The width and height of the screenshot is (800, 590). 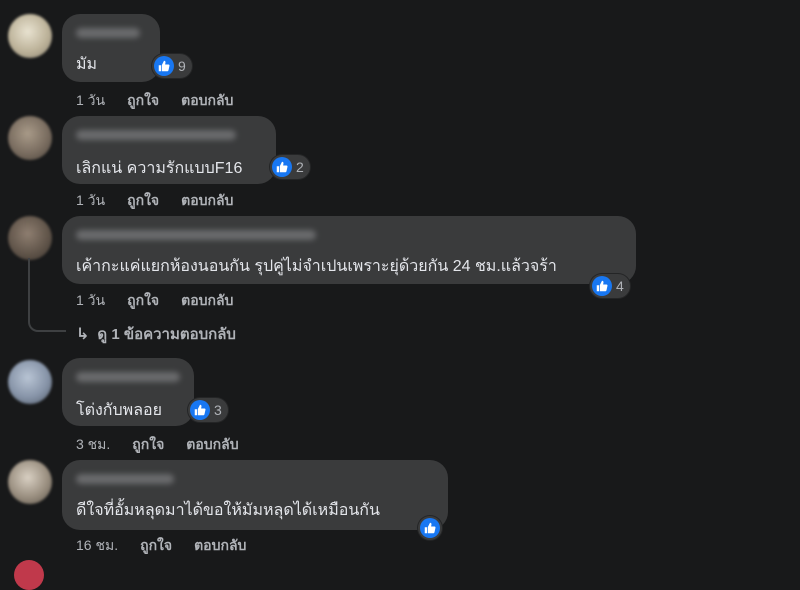 What do you see at coordinates (169, 150) in the screenshot?
I see `comment-bubble: เลิกแน่ ความรักแบบF16` at bounding box center [169, 150].